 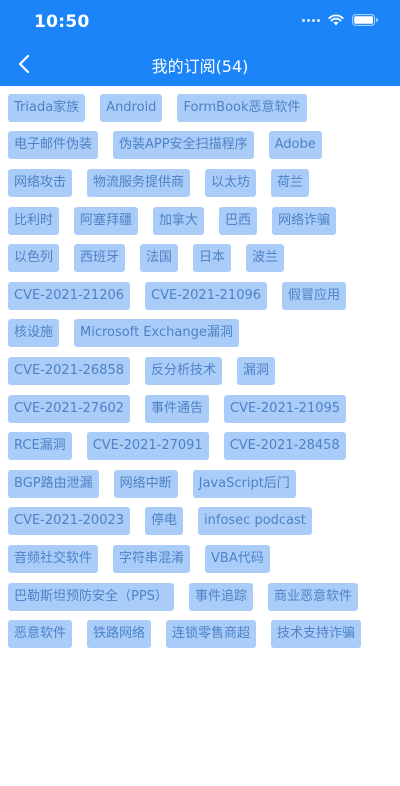 I want to click on subscription-tag: 网络诈骗, so click(x=304, y=220).